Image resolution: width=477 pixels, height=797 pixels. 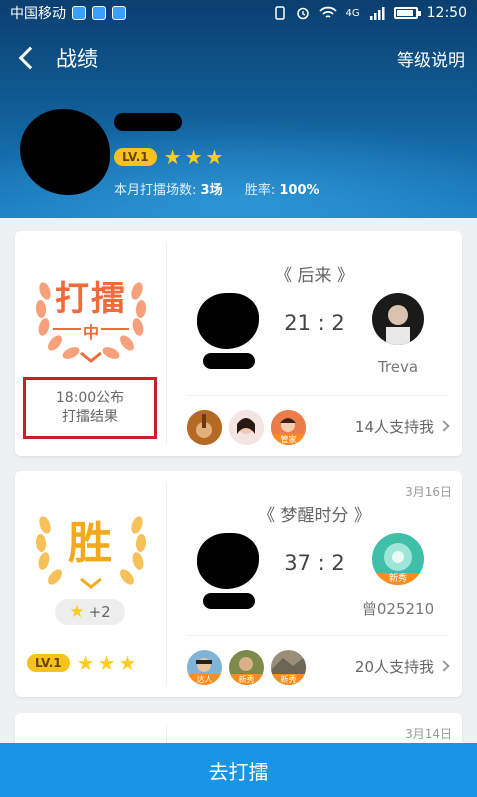 What do you see at coordinates (26, 58) in the screenshot?
I see `back-icon` at bounding box center [26, 58].